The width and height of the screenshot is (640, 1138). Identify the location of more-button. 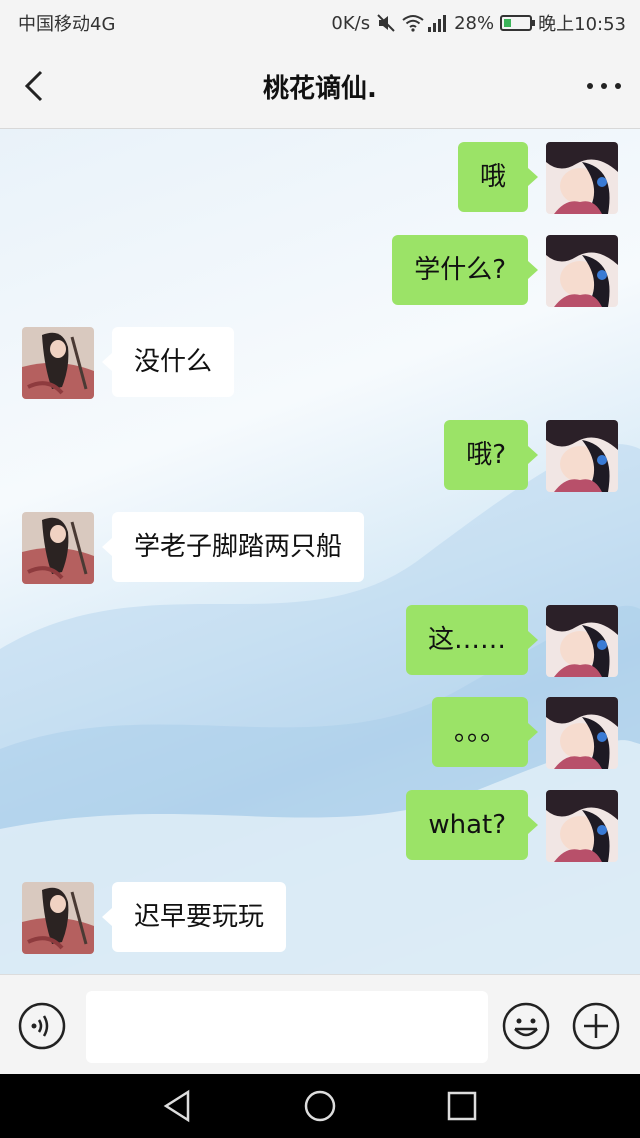
(604, 86).